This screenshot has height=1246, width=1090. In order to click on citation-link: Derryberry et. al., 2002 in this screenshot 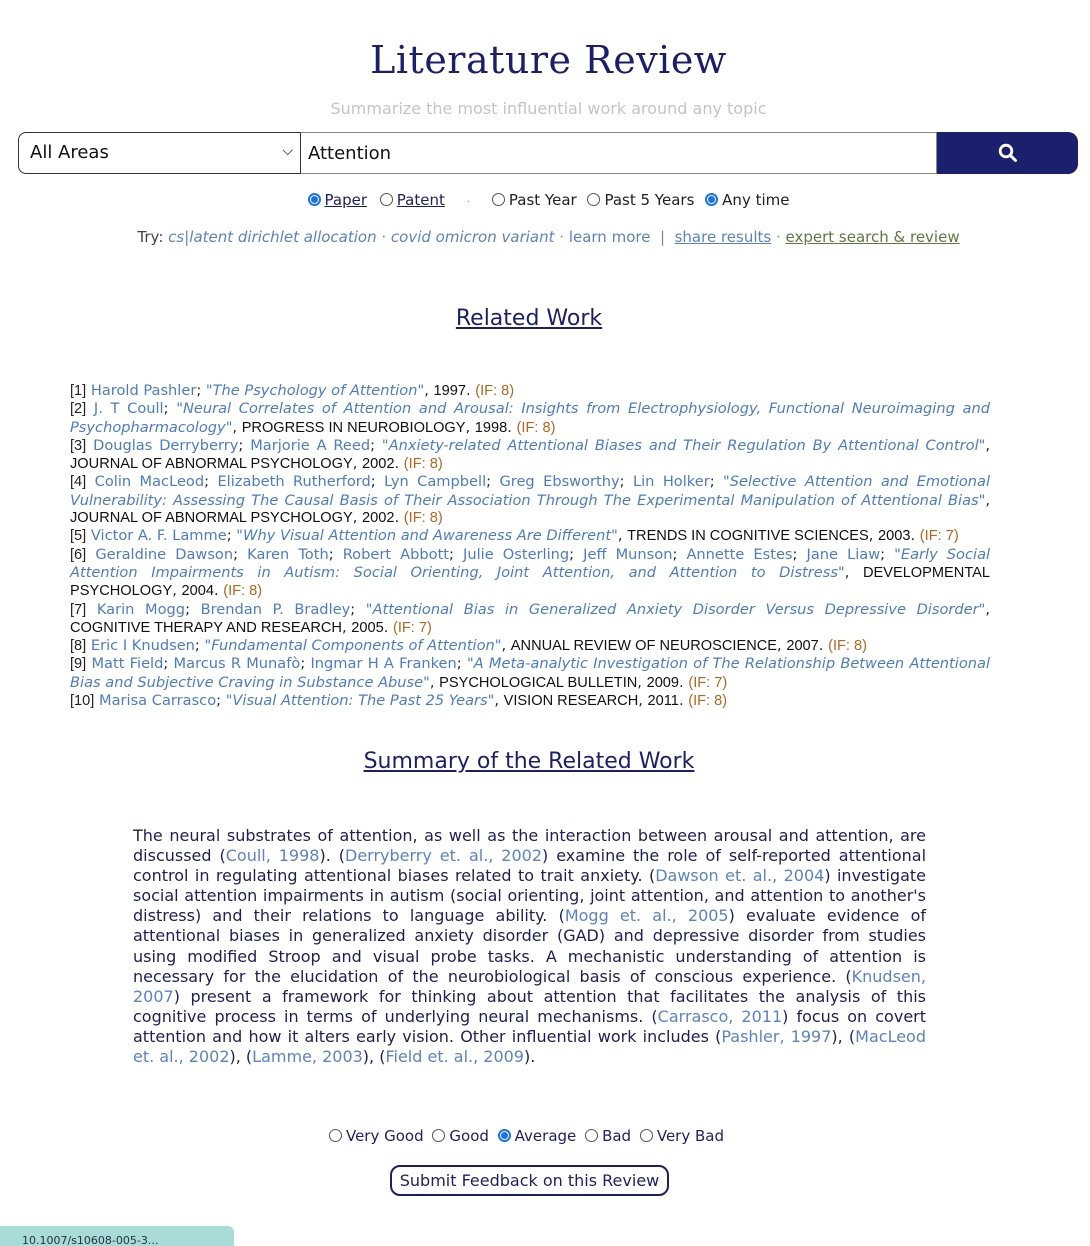, I will do `click(443, 855)`.